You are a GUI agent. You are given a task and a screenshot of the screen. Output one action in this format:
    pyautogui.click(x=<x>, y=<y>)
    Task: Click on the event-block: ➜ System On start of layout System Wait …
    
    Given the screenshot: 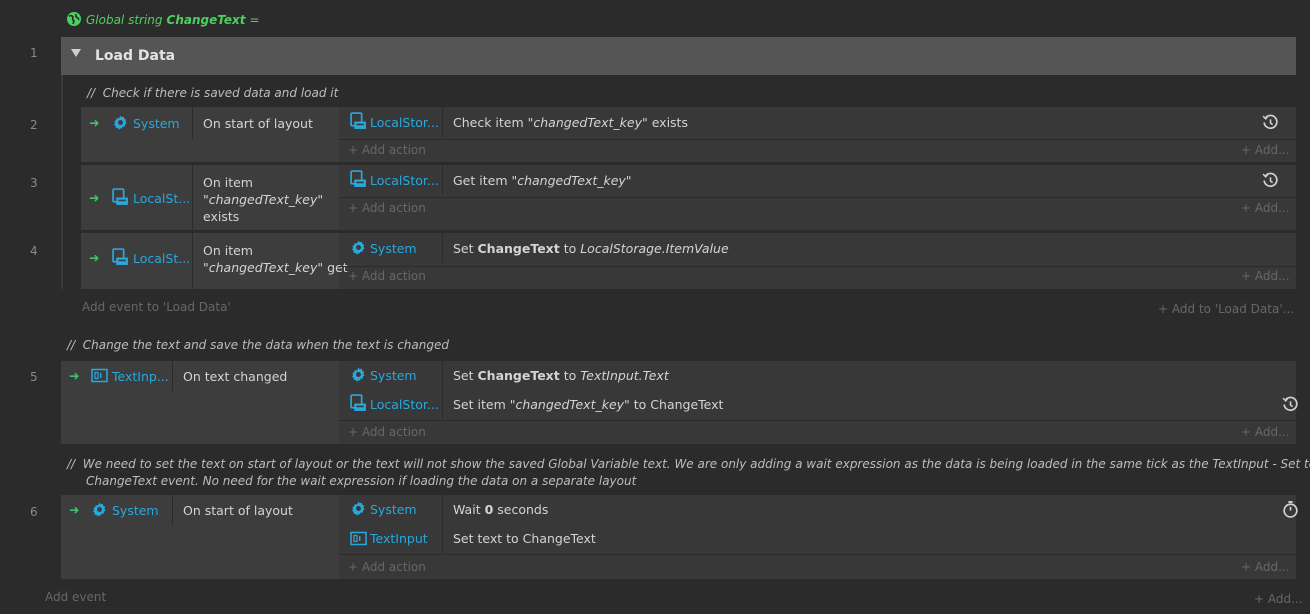 What is the action you would take?
    pyautogui.click(x=680, y=537)
    